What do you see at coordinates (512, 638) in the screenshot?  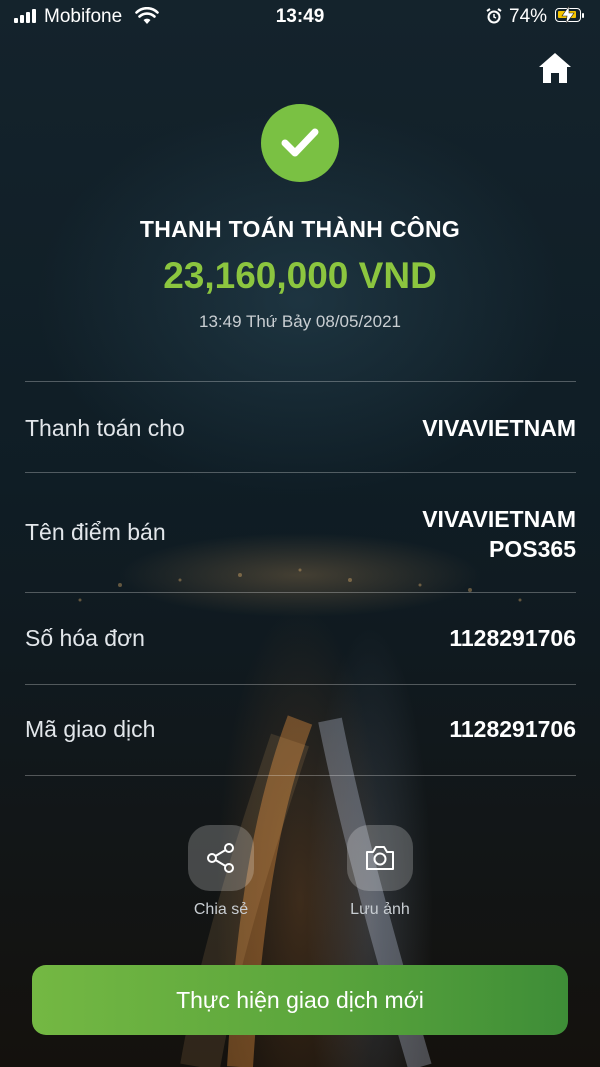 I see `detail-value-invoice-number: 1128291706` at bounding box center [512, 638].